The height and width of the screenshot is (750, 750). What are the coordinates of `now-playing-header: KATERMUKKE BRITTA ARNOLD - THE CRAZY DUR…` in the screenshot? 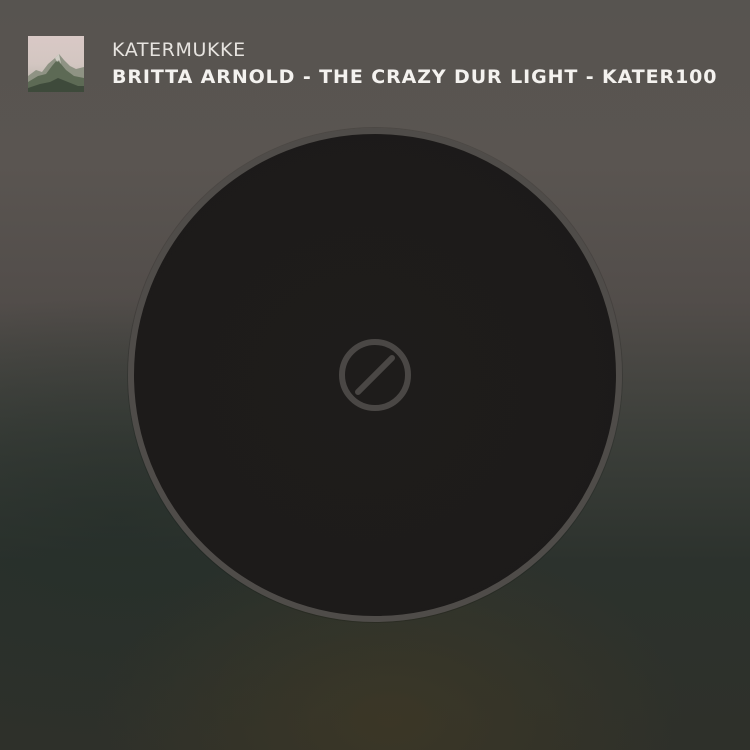 It's located at (375, 64).